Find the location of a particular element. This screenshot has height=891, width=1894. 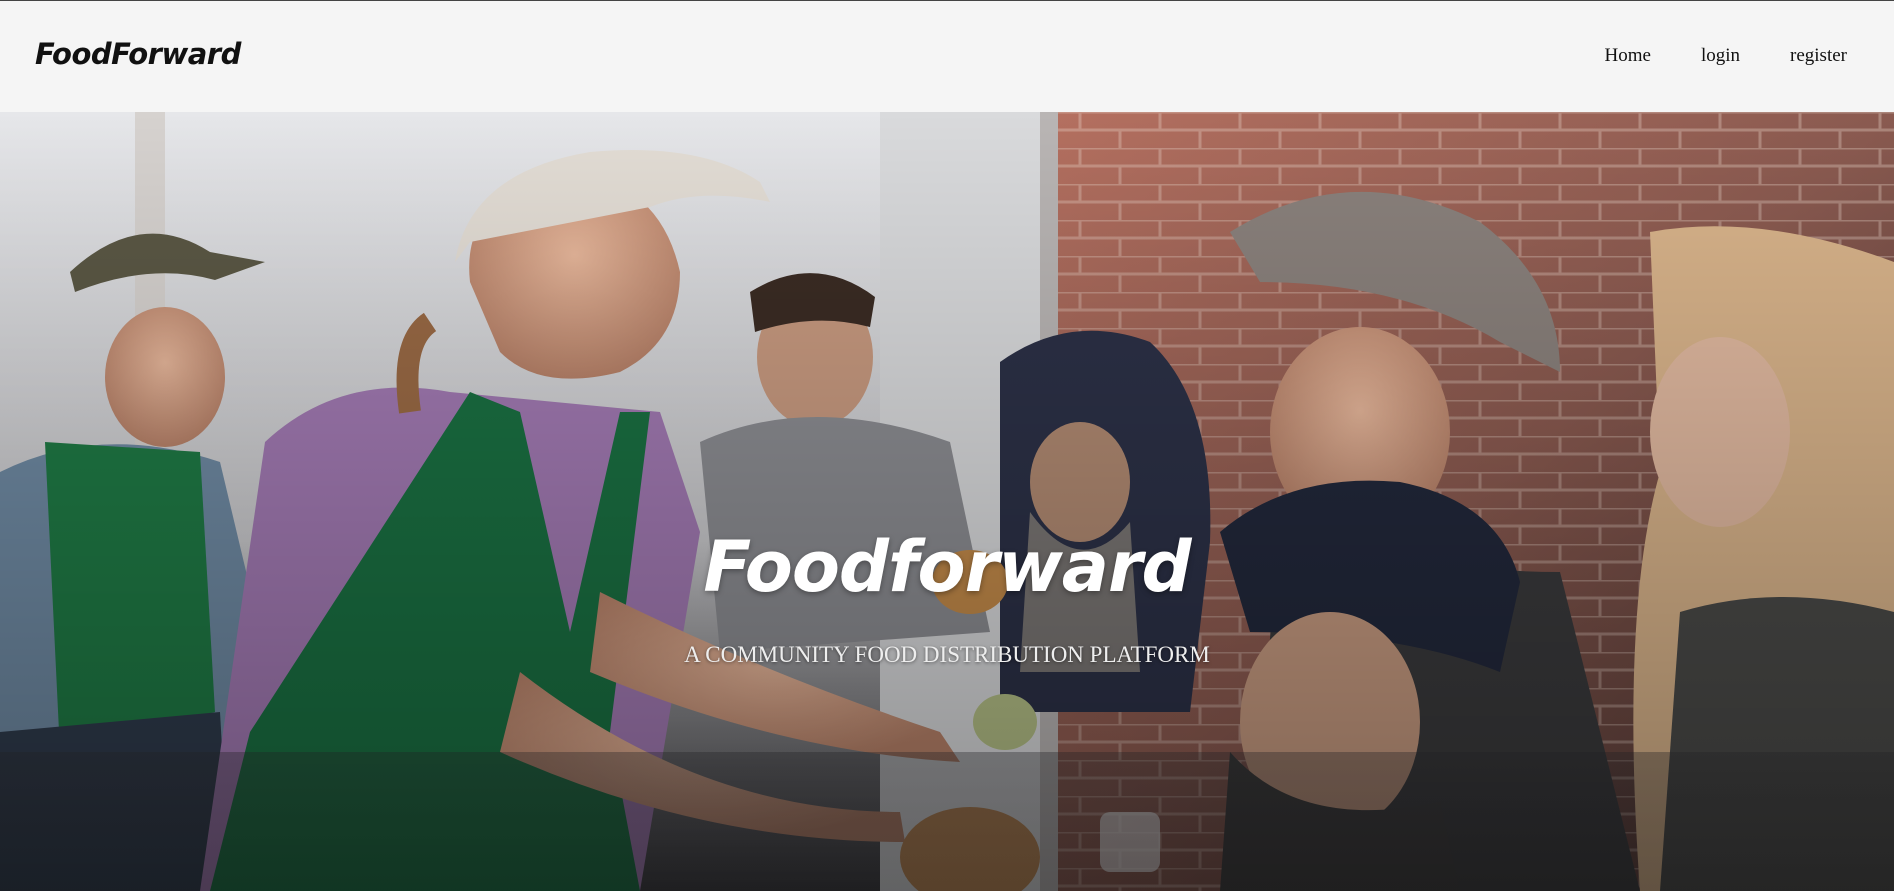

nav-link-home: Home is located at coordinates (1628, 56).